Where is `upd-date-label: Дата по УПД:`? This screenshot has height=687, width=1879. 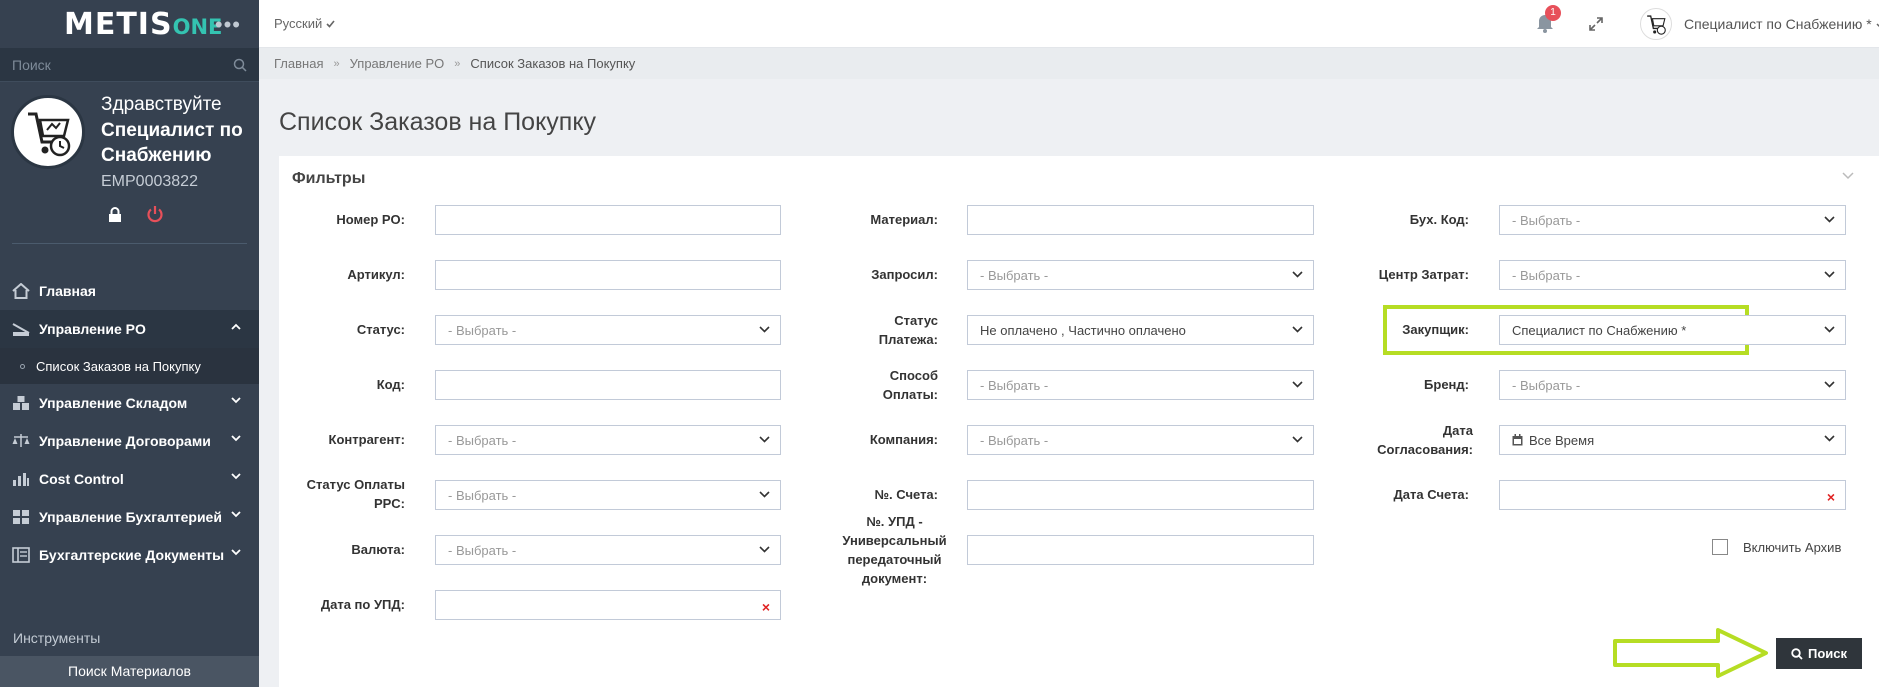 upd-date-label: Дата по УПД: is located at coordinates (362, 604).